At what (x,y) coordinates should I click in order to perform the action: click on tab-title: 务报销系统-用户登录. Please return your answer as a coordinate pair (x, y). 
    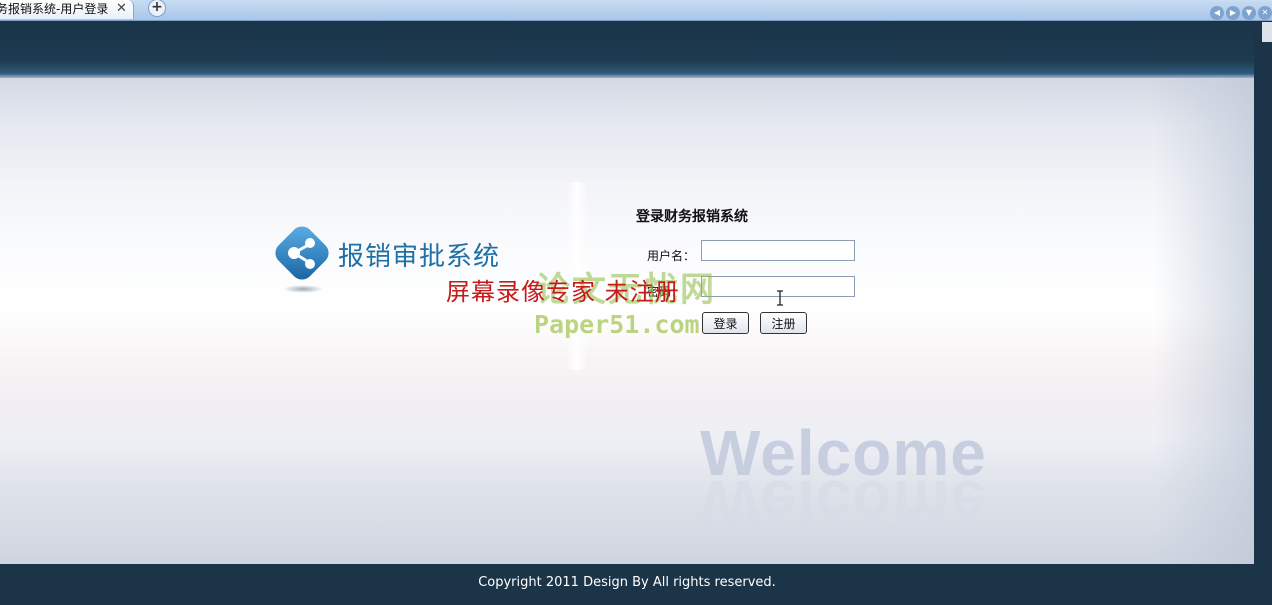
    Looking at the image, I should click on (54, 9).